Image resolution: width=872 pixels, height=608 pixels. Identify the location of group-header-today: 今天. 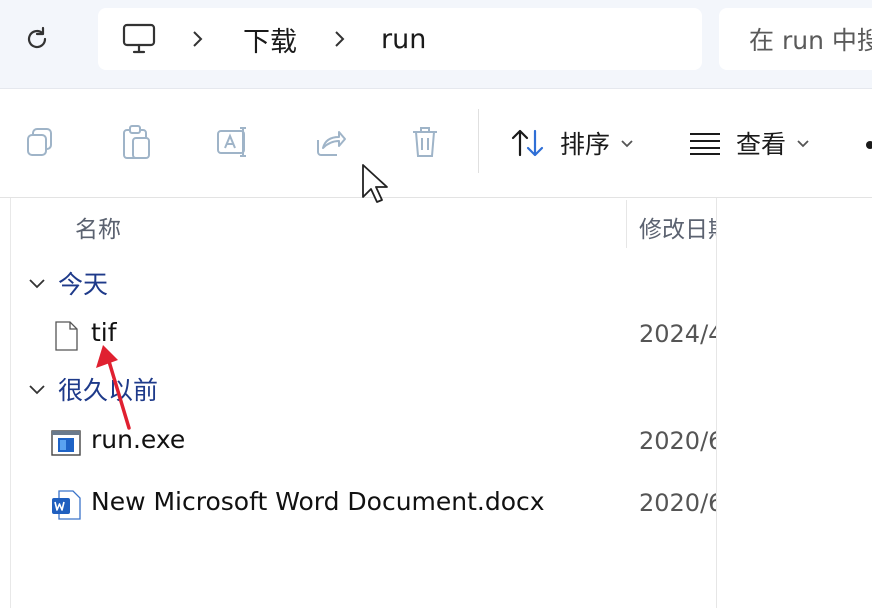
(68, 283).